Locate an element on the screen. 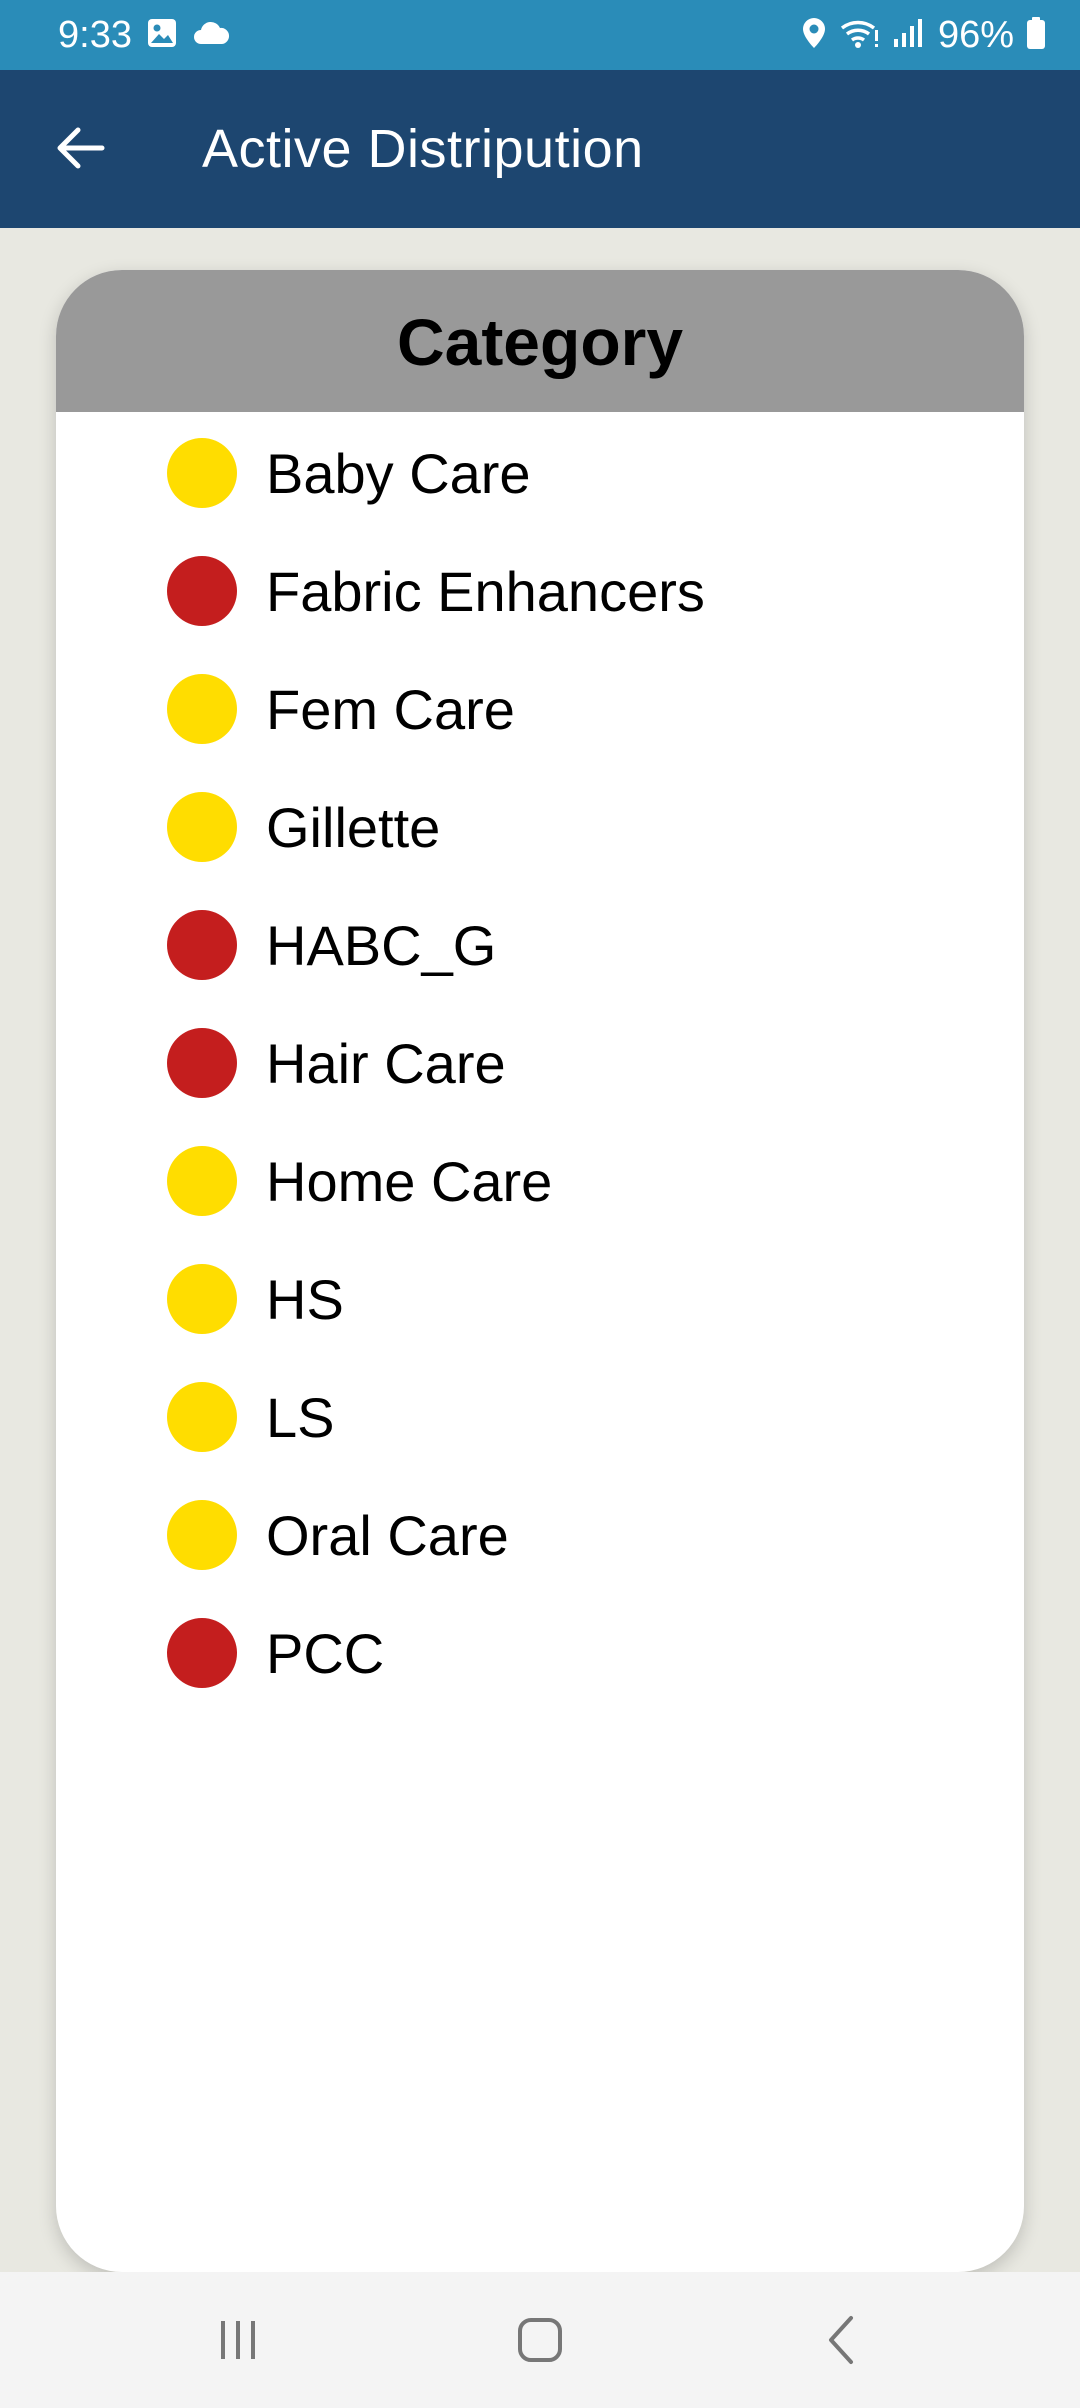 The width and height of the screenshot is (1080, 2408). battery-icon is located at coordinates (1036, 35).